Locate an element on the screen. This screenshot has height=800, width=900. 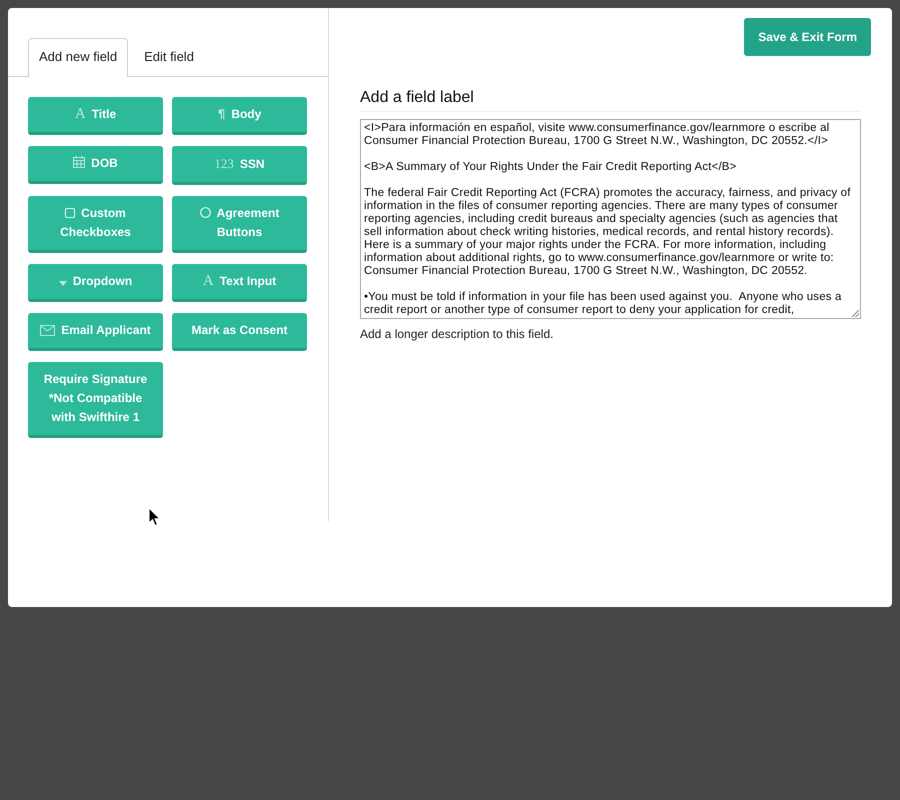
save-exit-button: Save & Exit Form is located at coordinates (807, 37).